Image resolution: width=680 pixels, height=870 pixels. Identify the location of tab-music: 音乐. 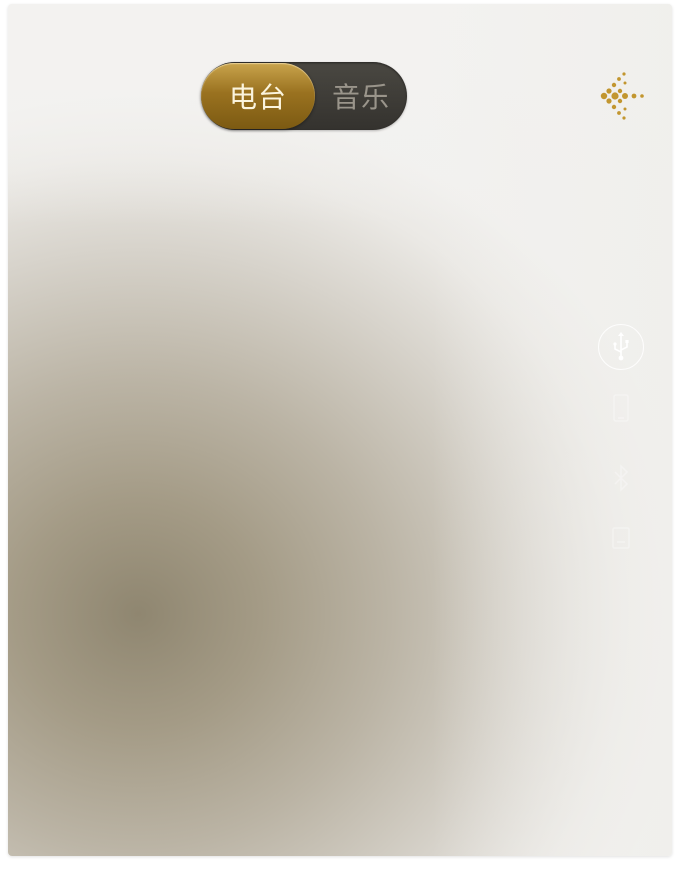
(361, 96).